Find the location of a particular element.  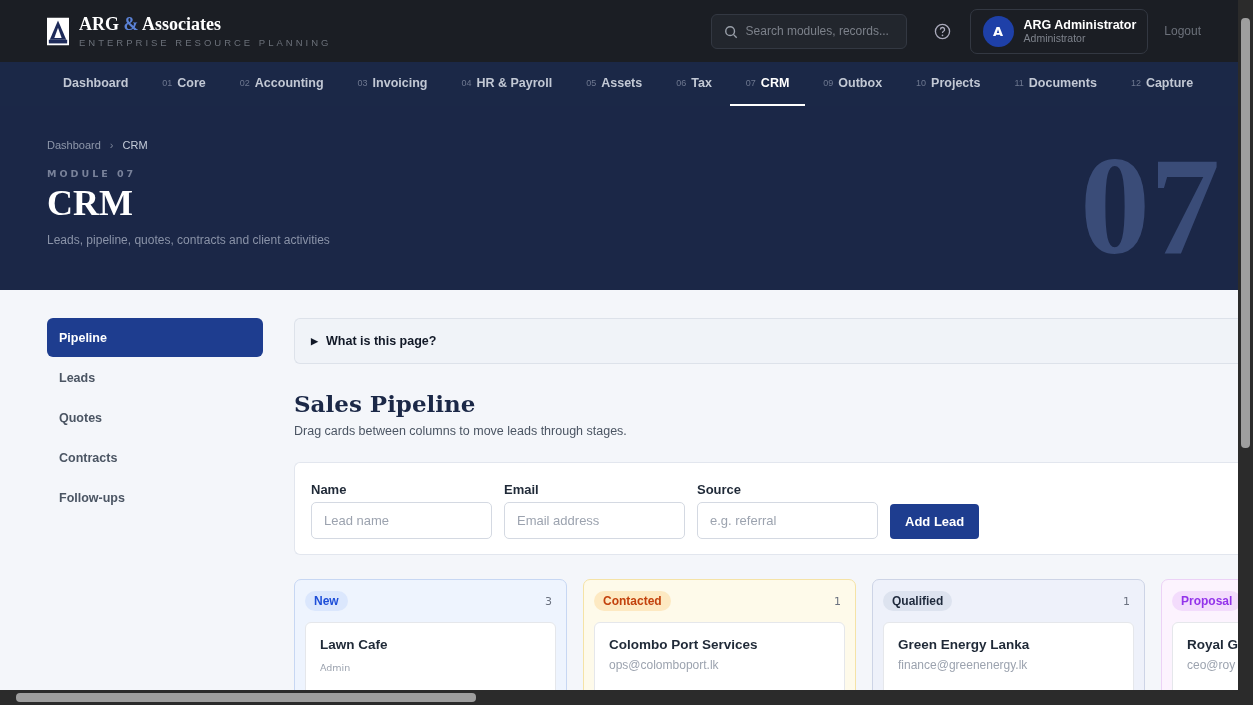

nav-tab: 12 Capture is located at coordinates (1162, 84).